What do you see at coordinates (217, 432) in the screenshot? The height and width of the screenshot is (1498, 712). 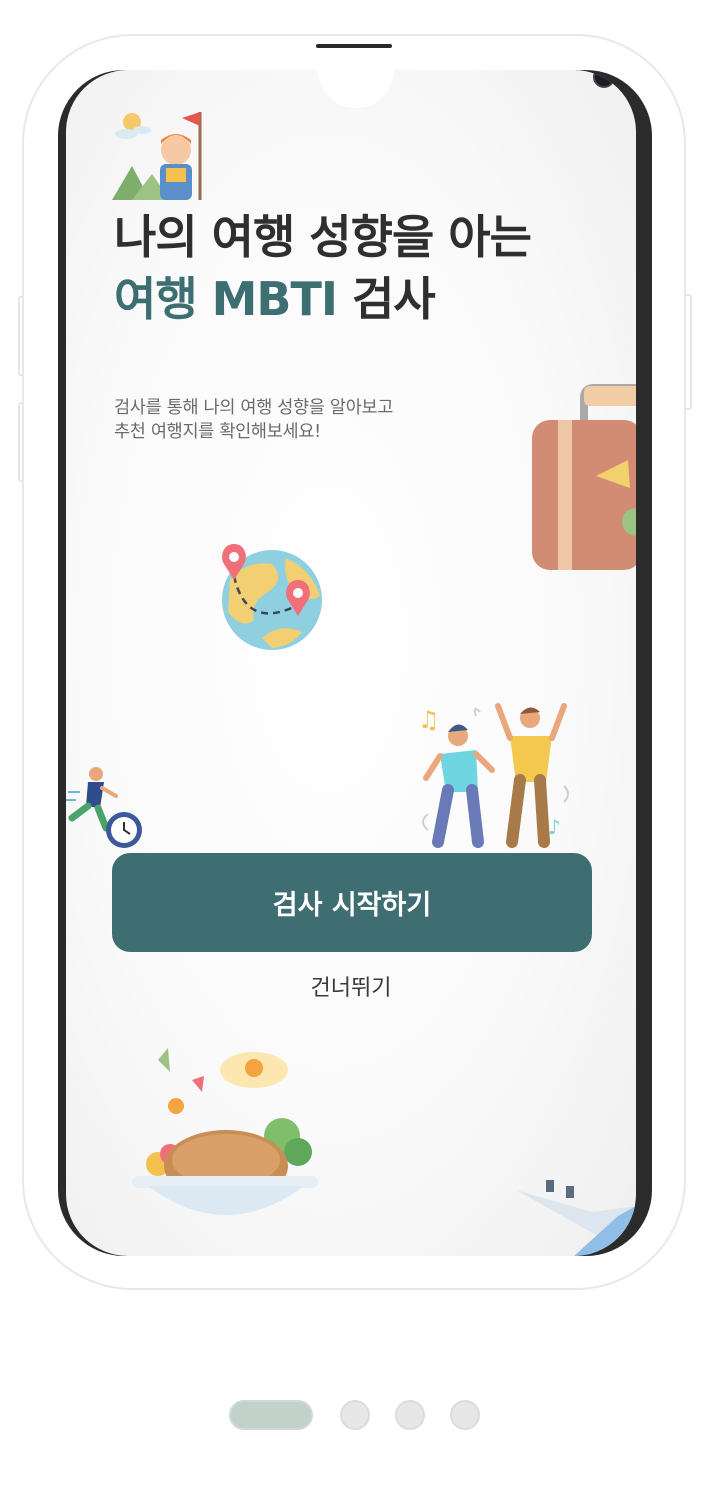 I see `subtitle-line-2: 추천 여행지를 확인해보세요!` at bounding box center [217, 432].